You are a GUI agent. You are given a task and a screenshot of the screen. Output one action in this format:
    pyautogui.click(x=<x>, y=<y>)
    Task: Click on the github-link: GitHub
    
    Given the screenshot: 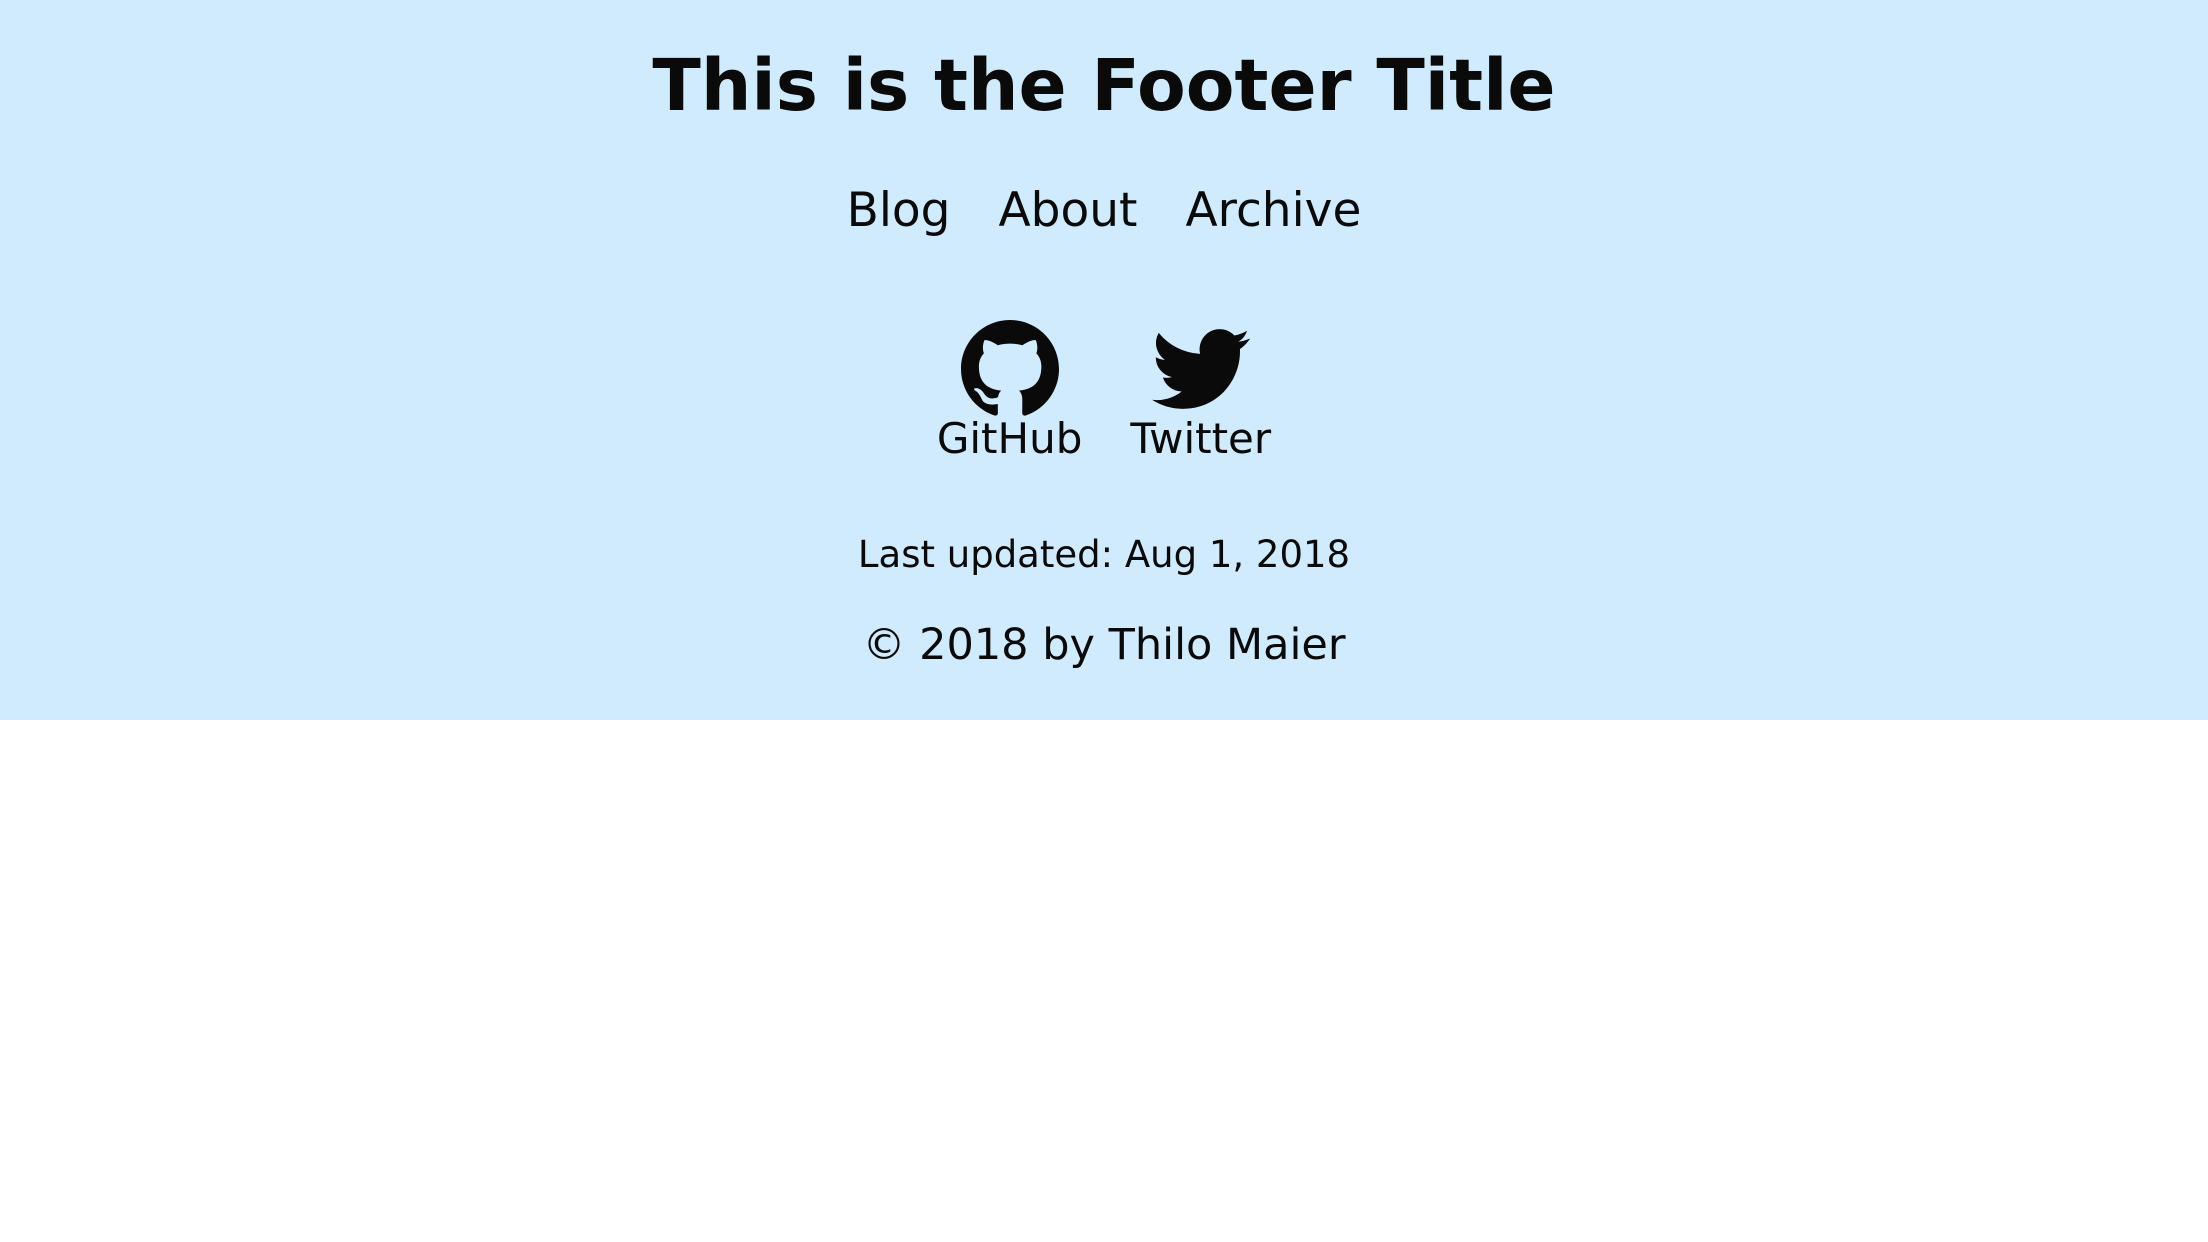 What is the action you would take?
    pyautogui.click(x=1009, y=392)
    